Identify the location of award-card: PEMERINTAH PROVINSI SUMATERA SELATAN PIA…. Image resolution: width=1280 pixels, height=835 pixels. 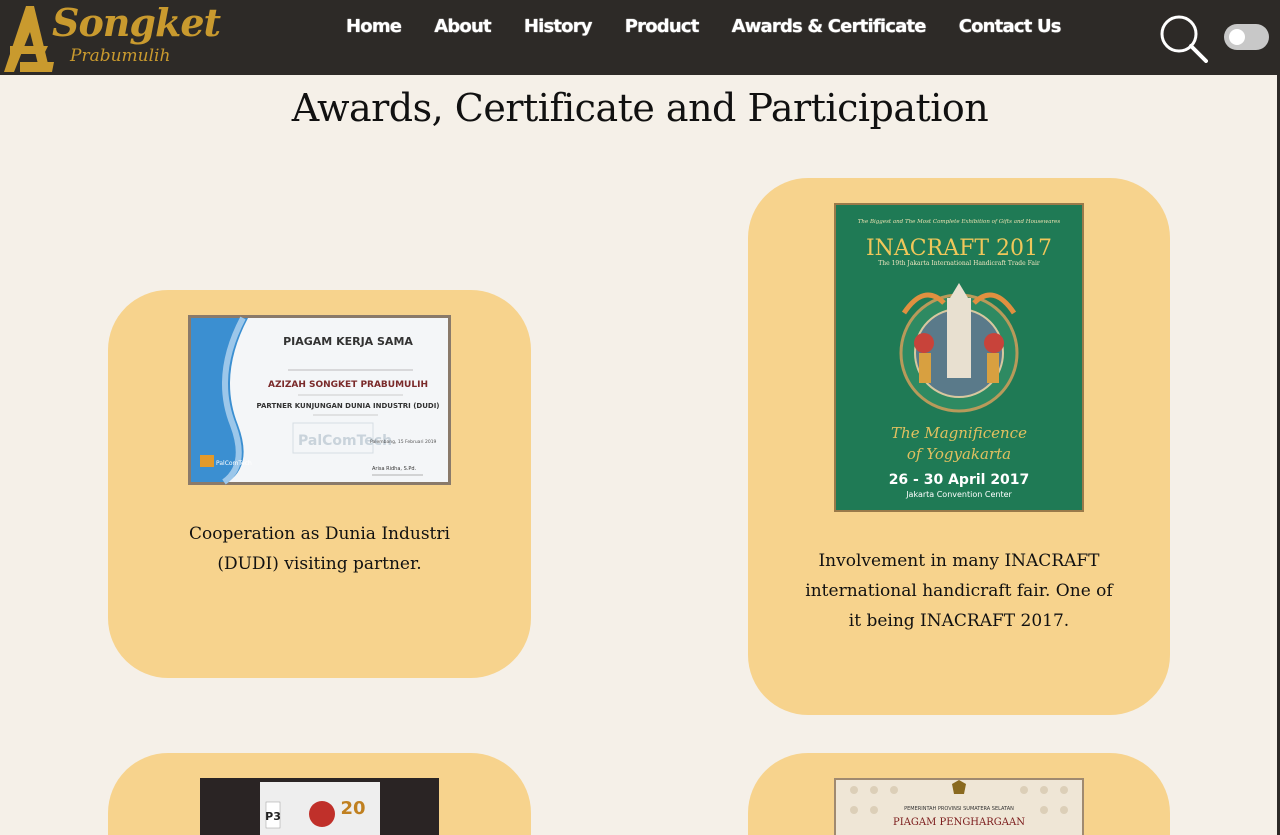
(959, 794).